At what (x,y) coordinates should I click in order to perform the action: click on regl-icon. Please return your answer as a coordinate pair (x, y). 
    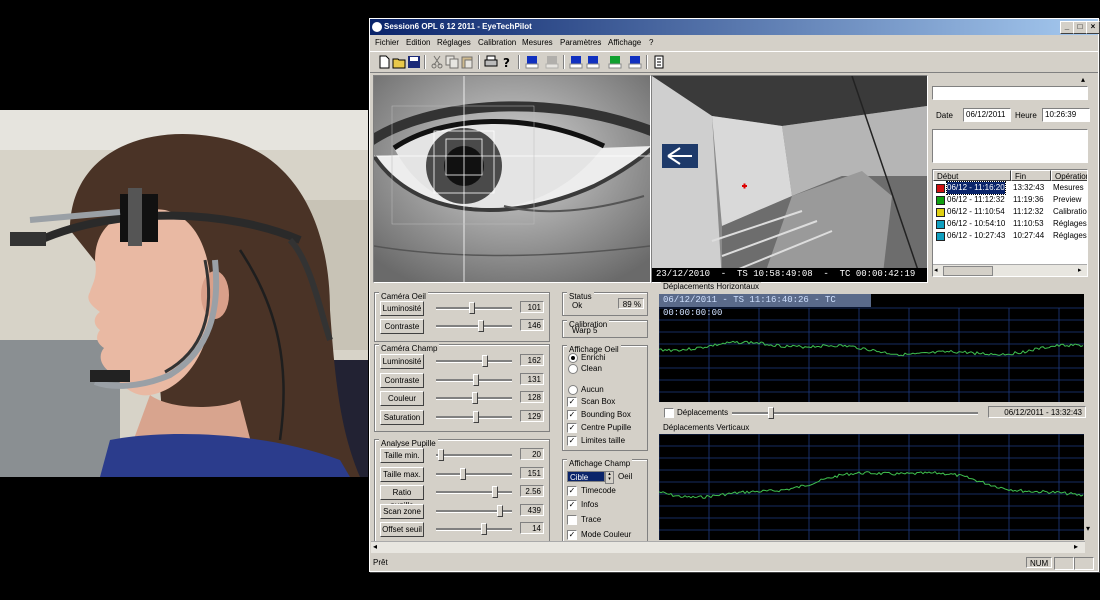
    Looking at the image, I should click on (532, 62).